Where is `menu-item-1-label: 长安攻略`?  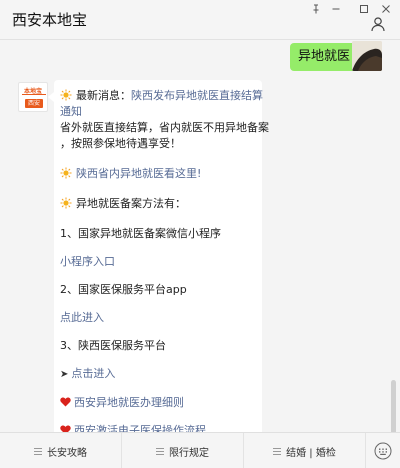
menu-item-1-label: 长安攻略 is located at coordinates (67, 453).